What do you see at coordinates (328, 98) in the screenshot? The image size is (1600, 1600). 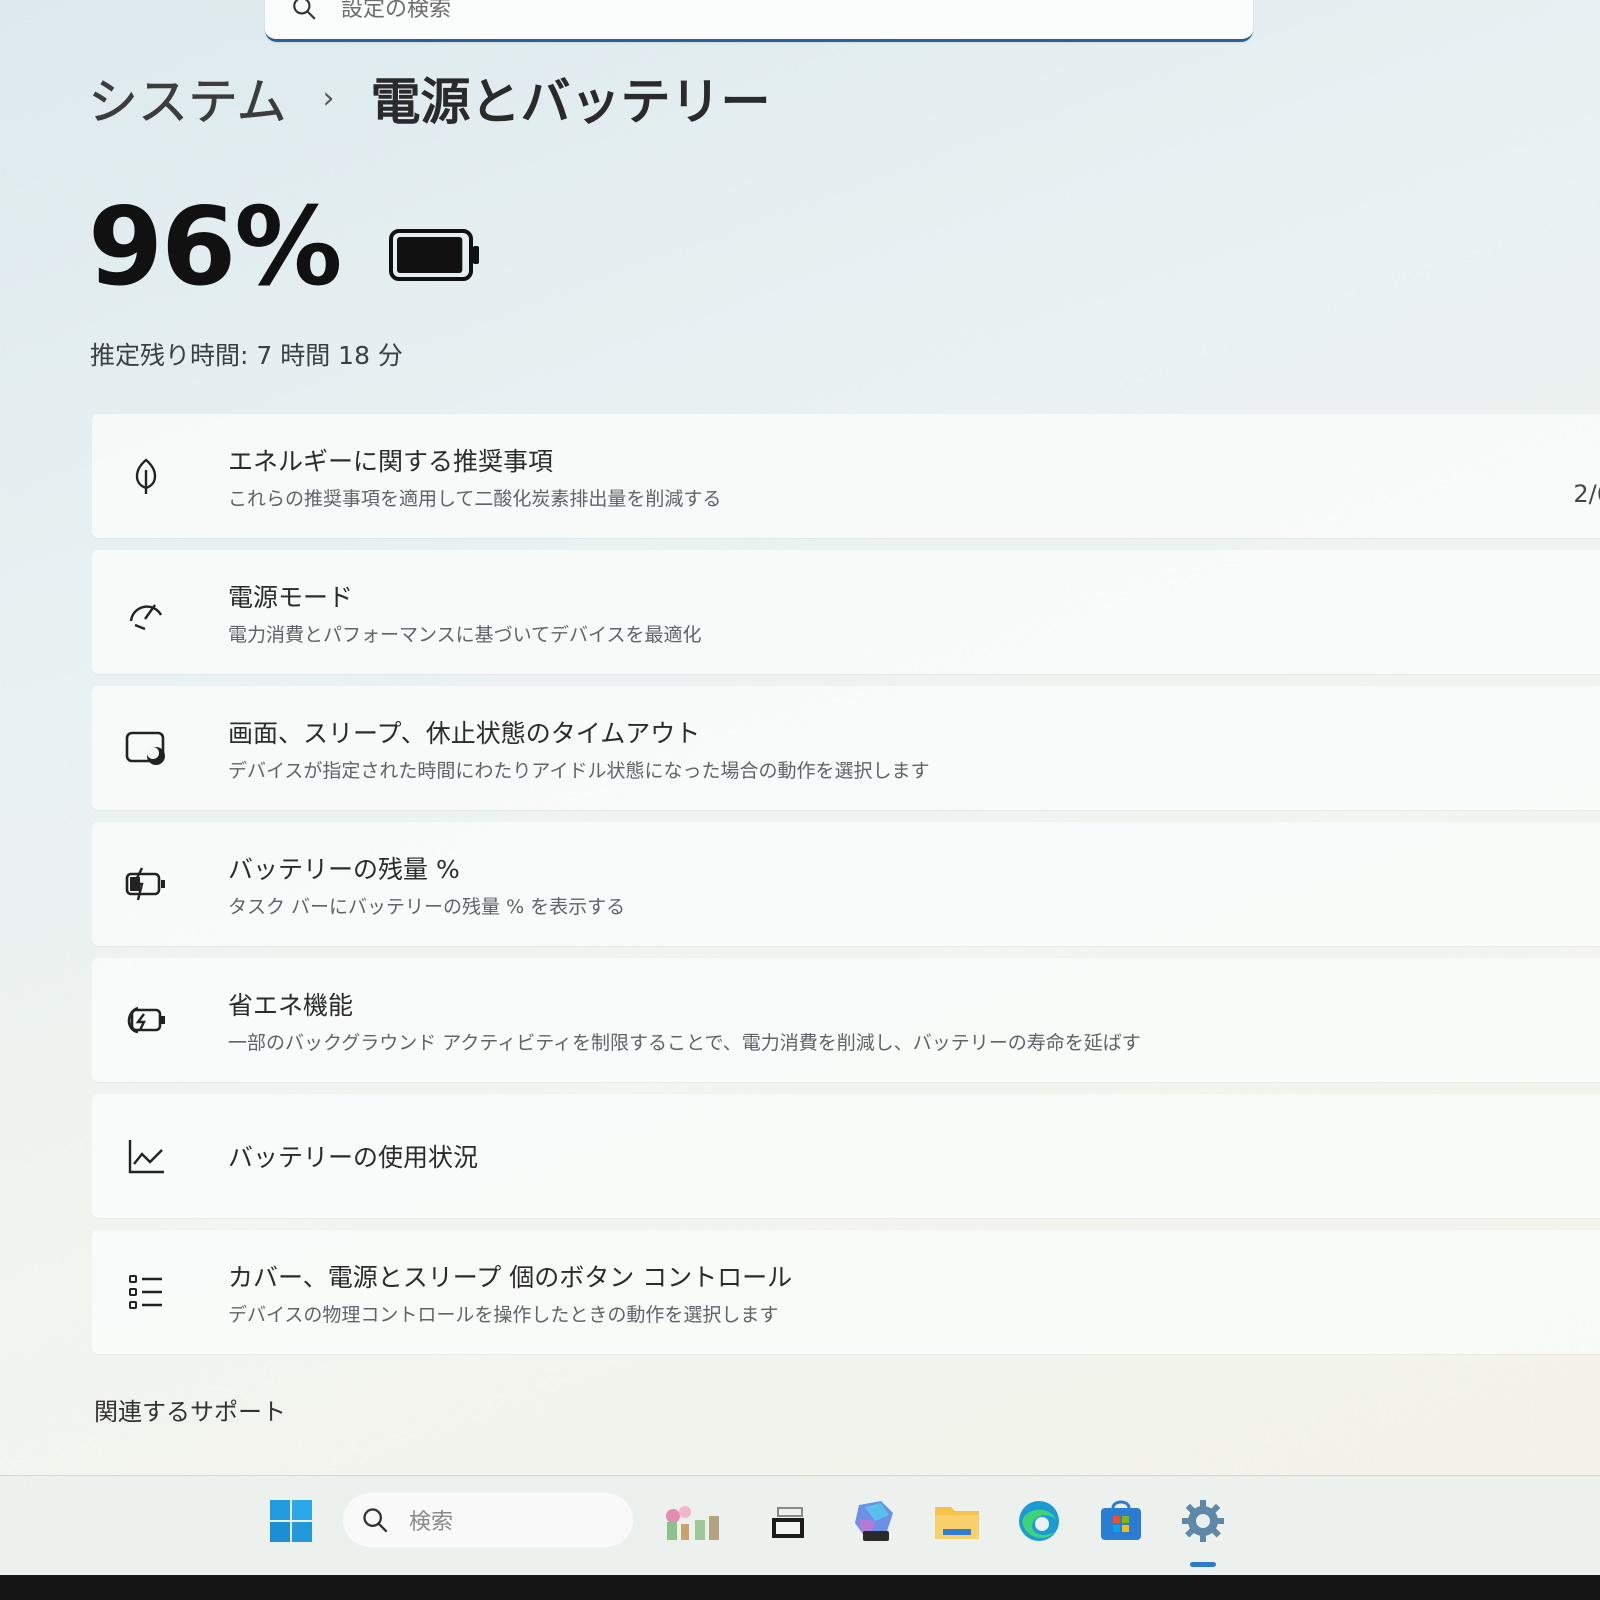 I see `chevron-right-icon: ›` at bounding box center [328, 98].